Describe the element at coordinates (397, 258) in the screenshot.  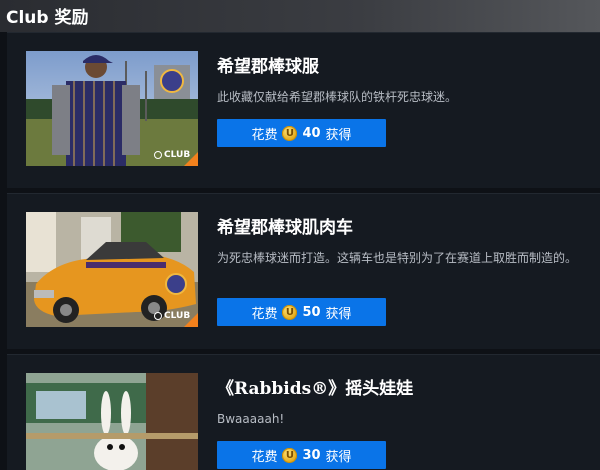
I see `reward-description: 为死忠棒球迷而打造。这辆车也是特别为了在赛道上取胜而制造的。` at that location.